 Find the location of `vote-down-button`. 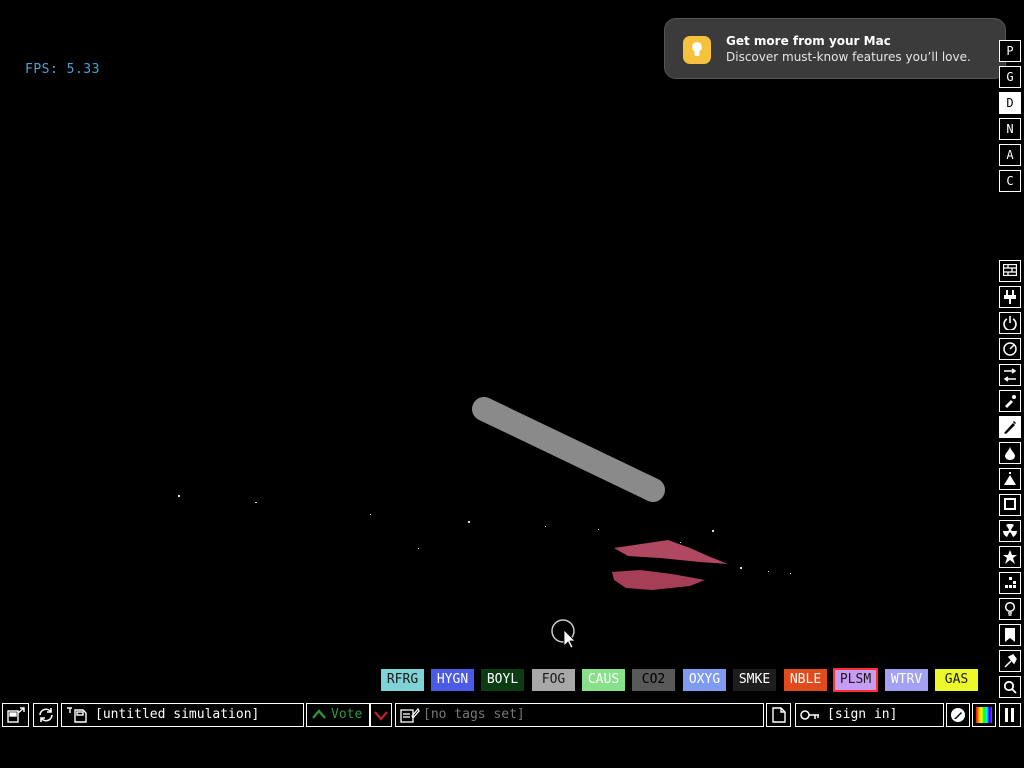

vote-down-button is located at coordinates (381, 715).